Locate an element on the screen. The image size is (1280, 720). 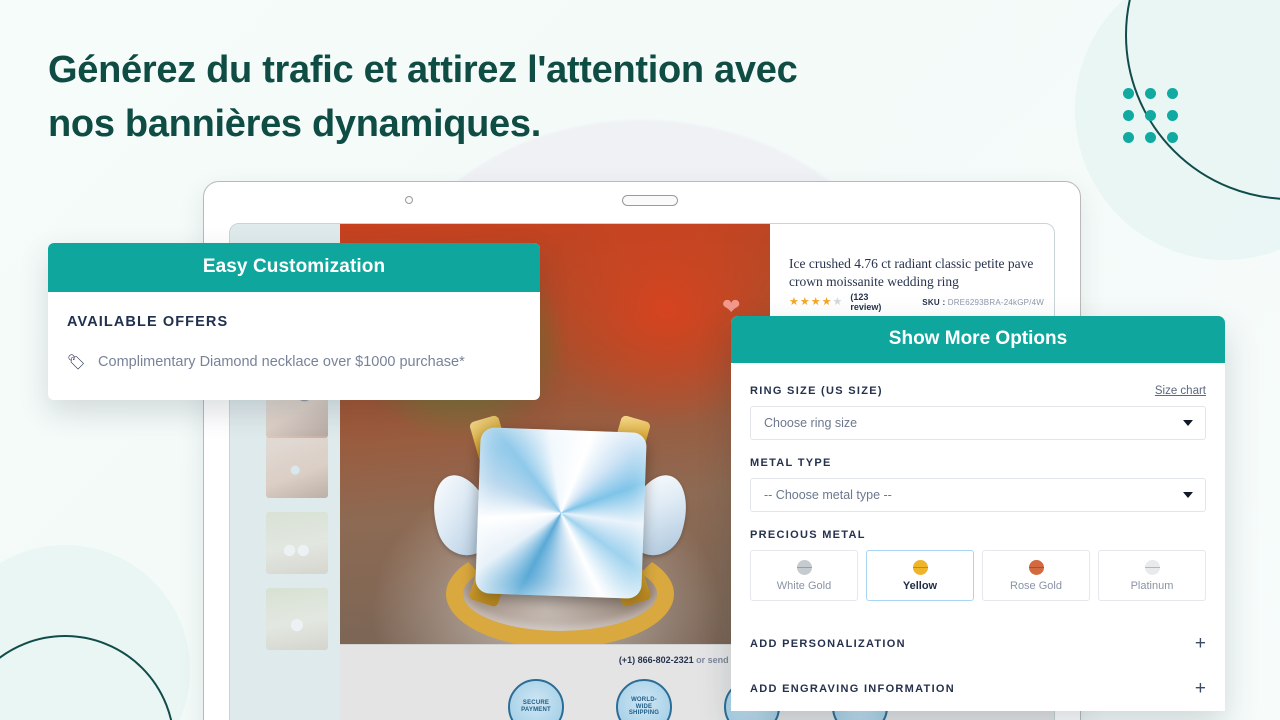
ring-center-stone is located at coordinates (561, 513).